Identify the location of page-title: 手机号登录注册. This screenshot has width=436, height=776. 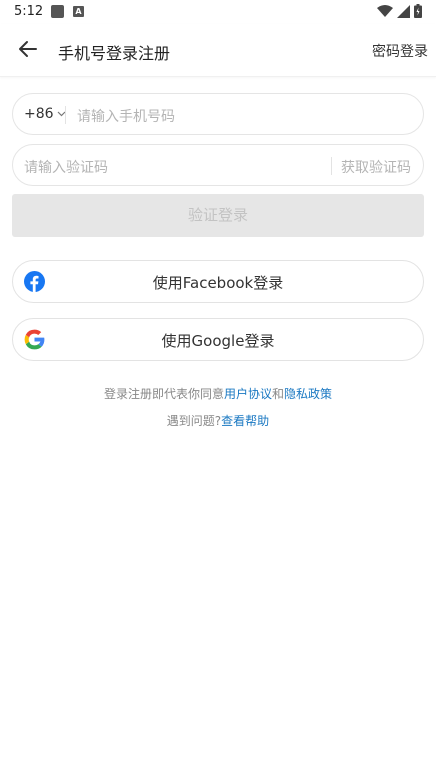
(114, 53).